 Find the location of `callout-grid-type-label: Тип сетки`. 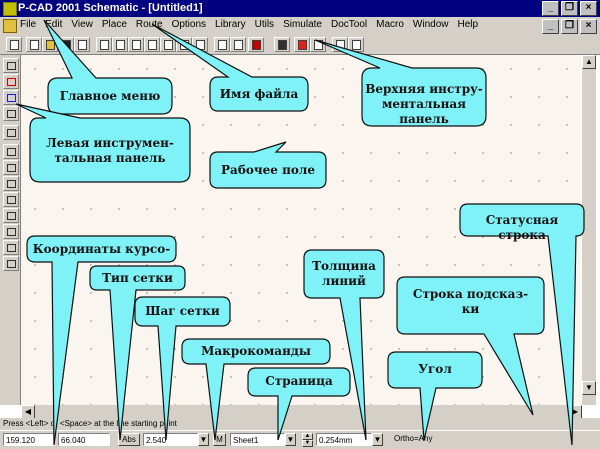

callout-grid-type-label: Тип сетки is located at coordinates (137, 278).